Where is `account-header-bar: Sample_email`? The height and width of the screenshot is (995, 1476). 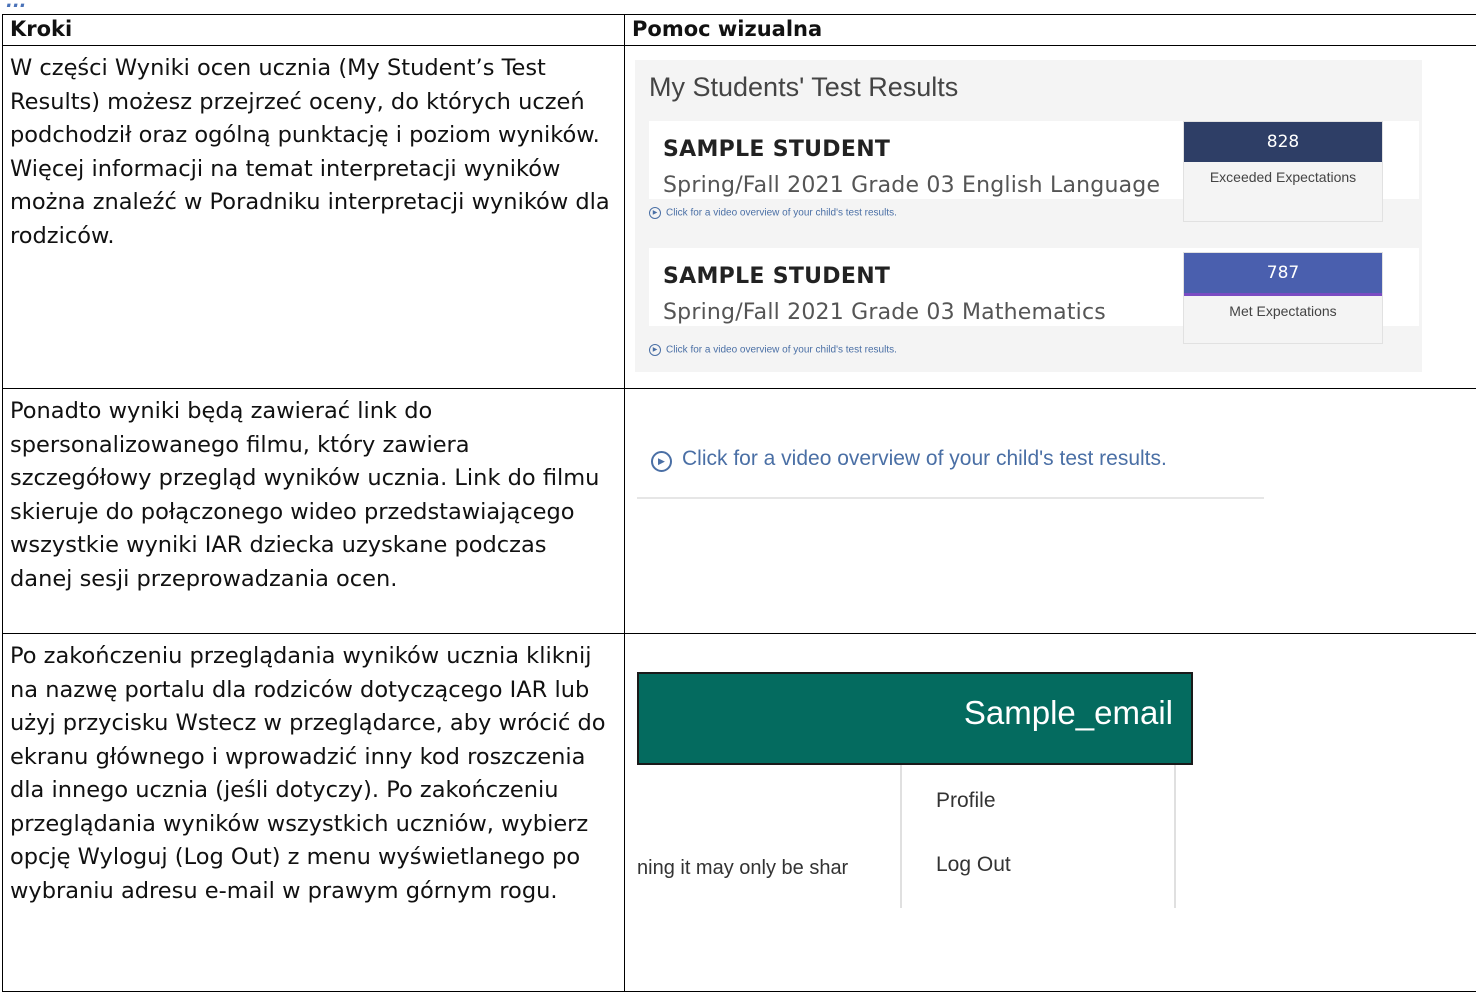 account-header-bar: Sample_email is located at coordinates (915, 718).